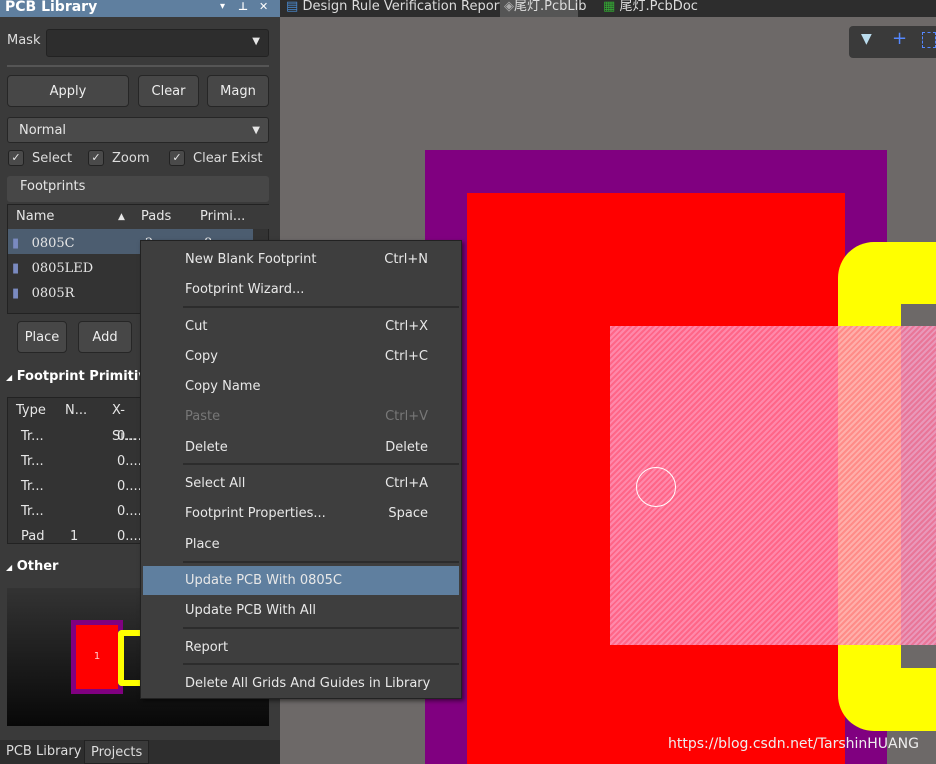  Describe the element at coordinates (68, 91) in the screenshot. I see `apply-button: Apply` at that location.